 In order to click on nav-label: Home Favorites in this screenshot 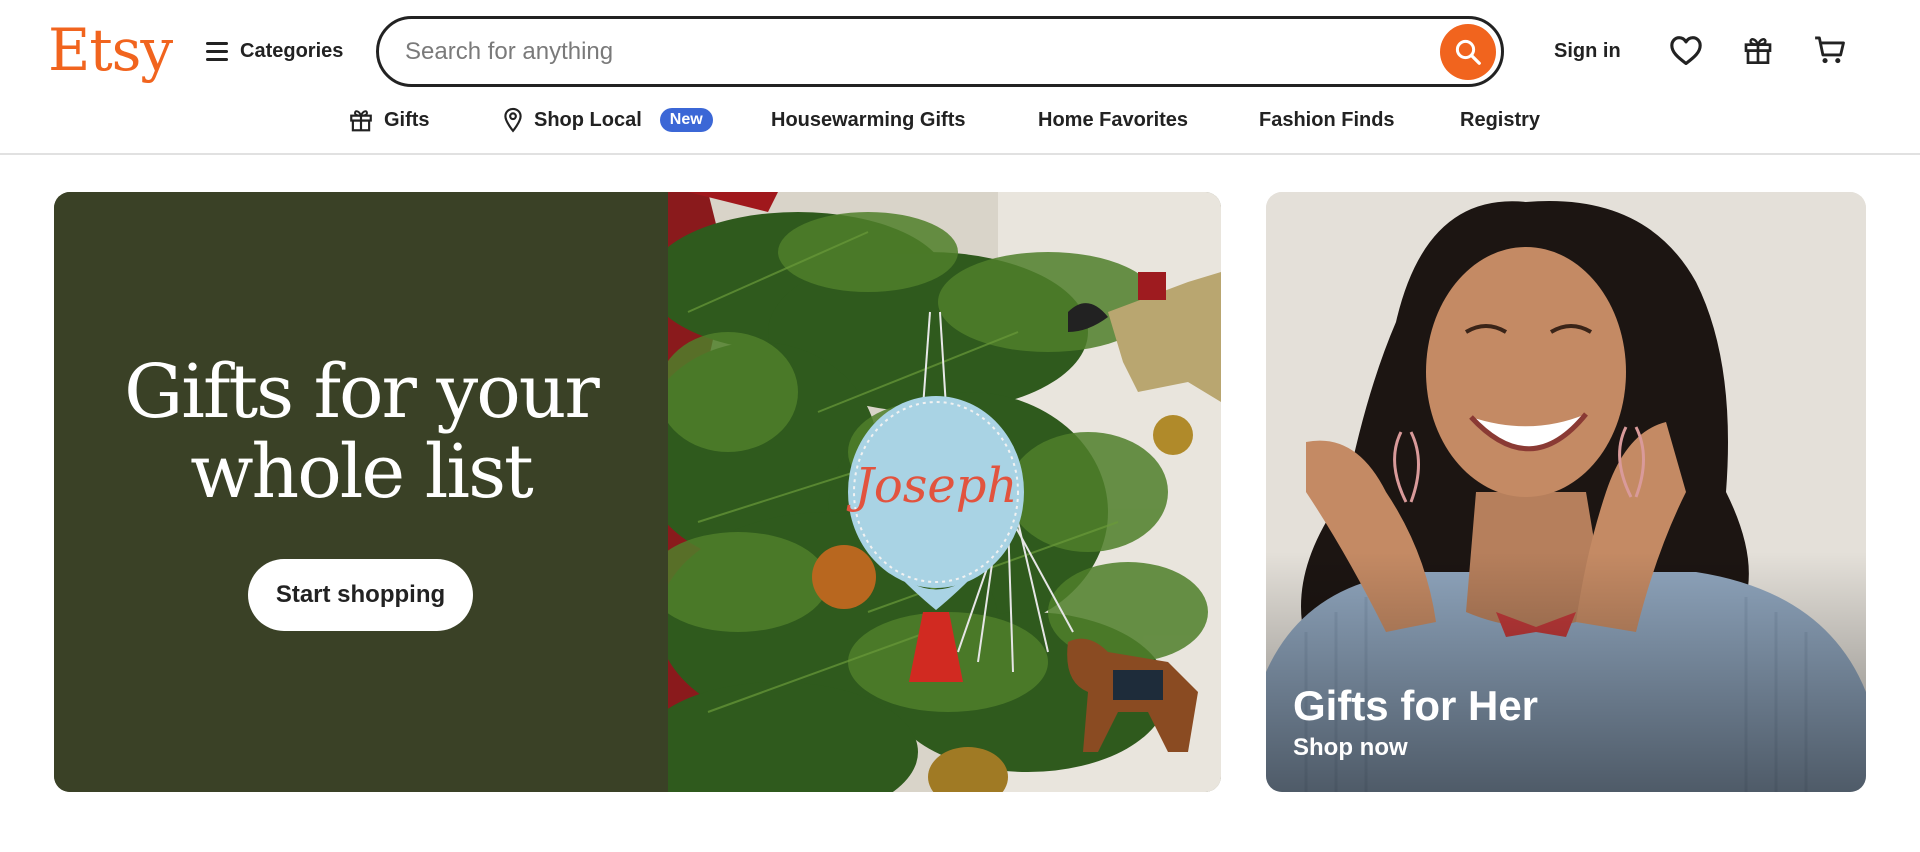, I will do `click(1113, 119)`.